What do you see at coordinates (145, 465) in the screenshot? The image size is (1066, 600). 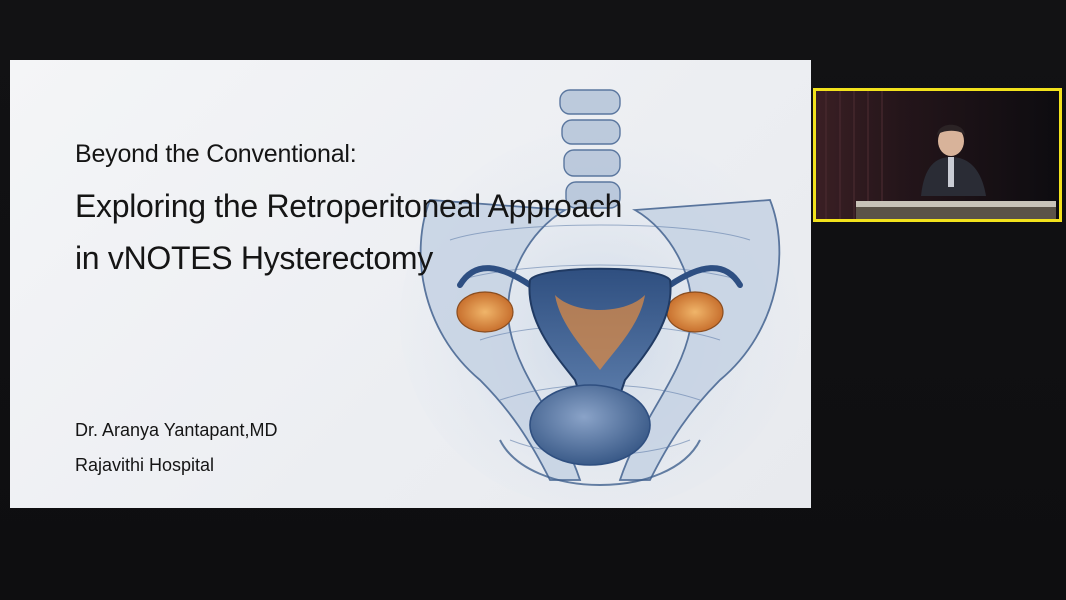 I see `hospital-name: Rajavithi Hospital` at bounding box center [145, 465].